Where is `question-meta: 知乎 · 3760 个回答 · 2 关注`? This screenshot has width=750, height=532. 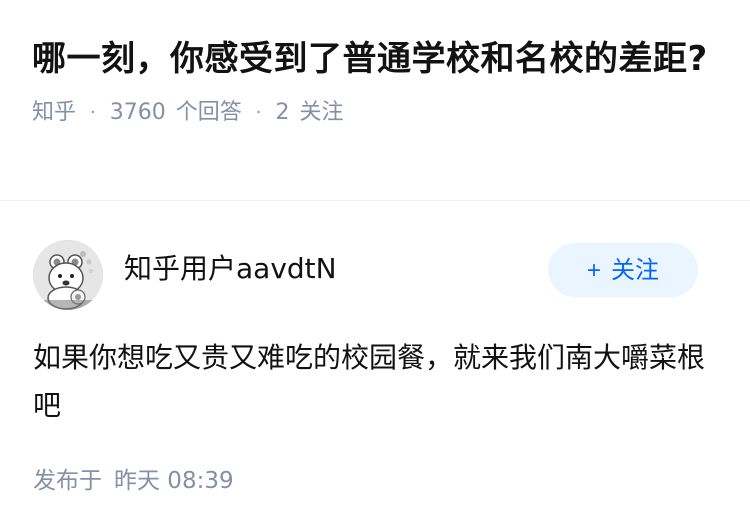 question-meta: 知乎 · 3760 个回答 · 2 关注 is located at coordinates (371, 113).